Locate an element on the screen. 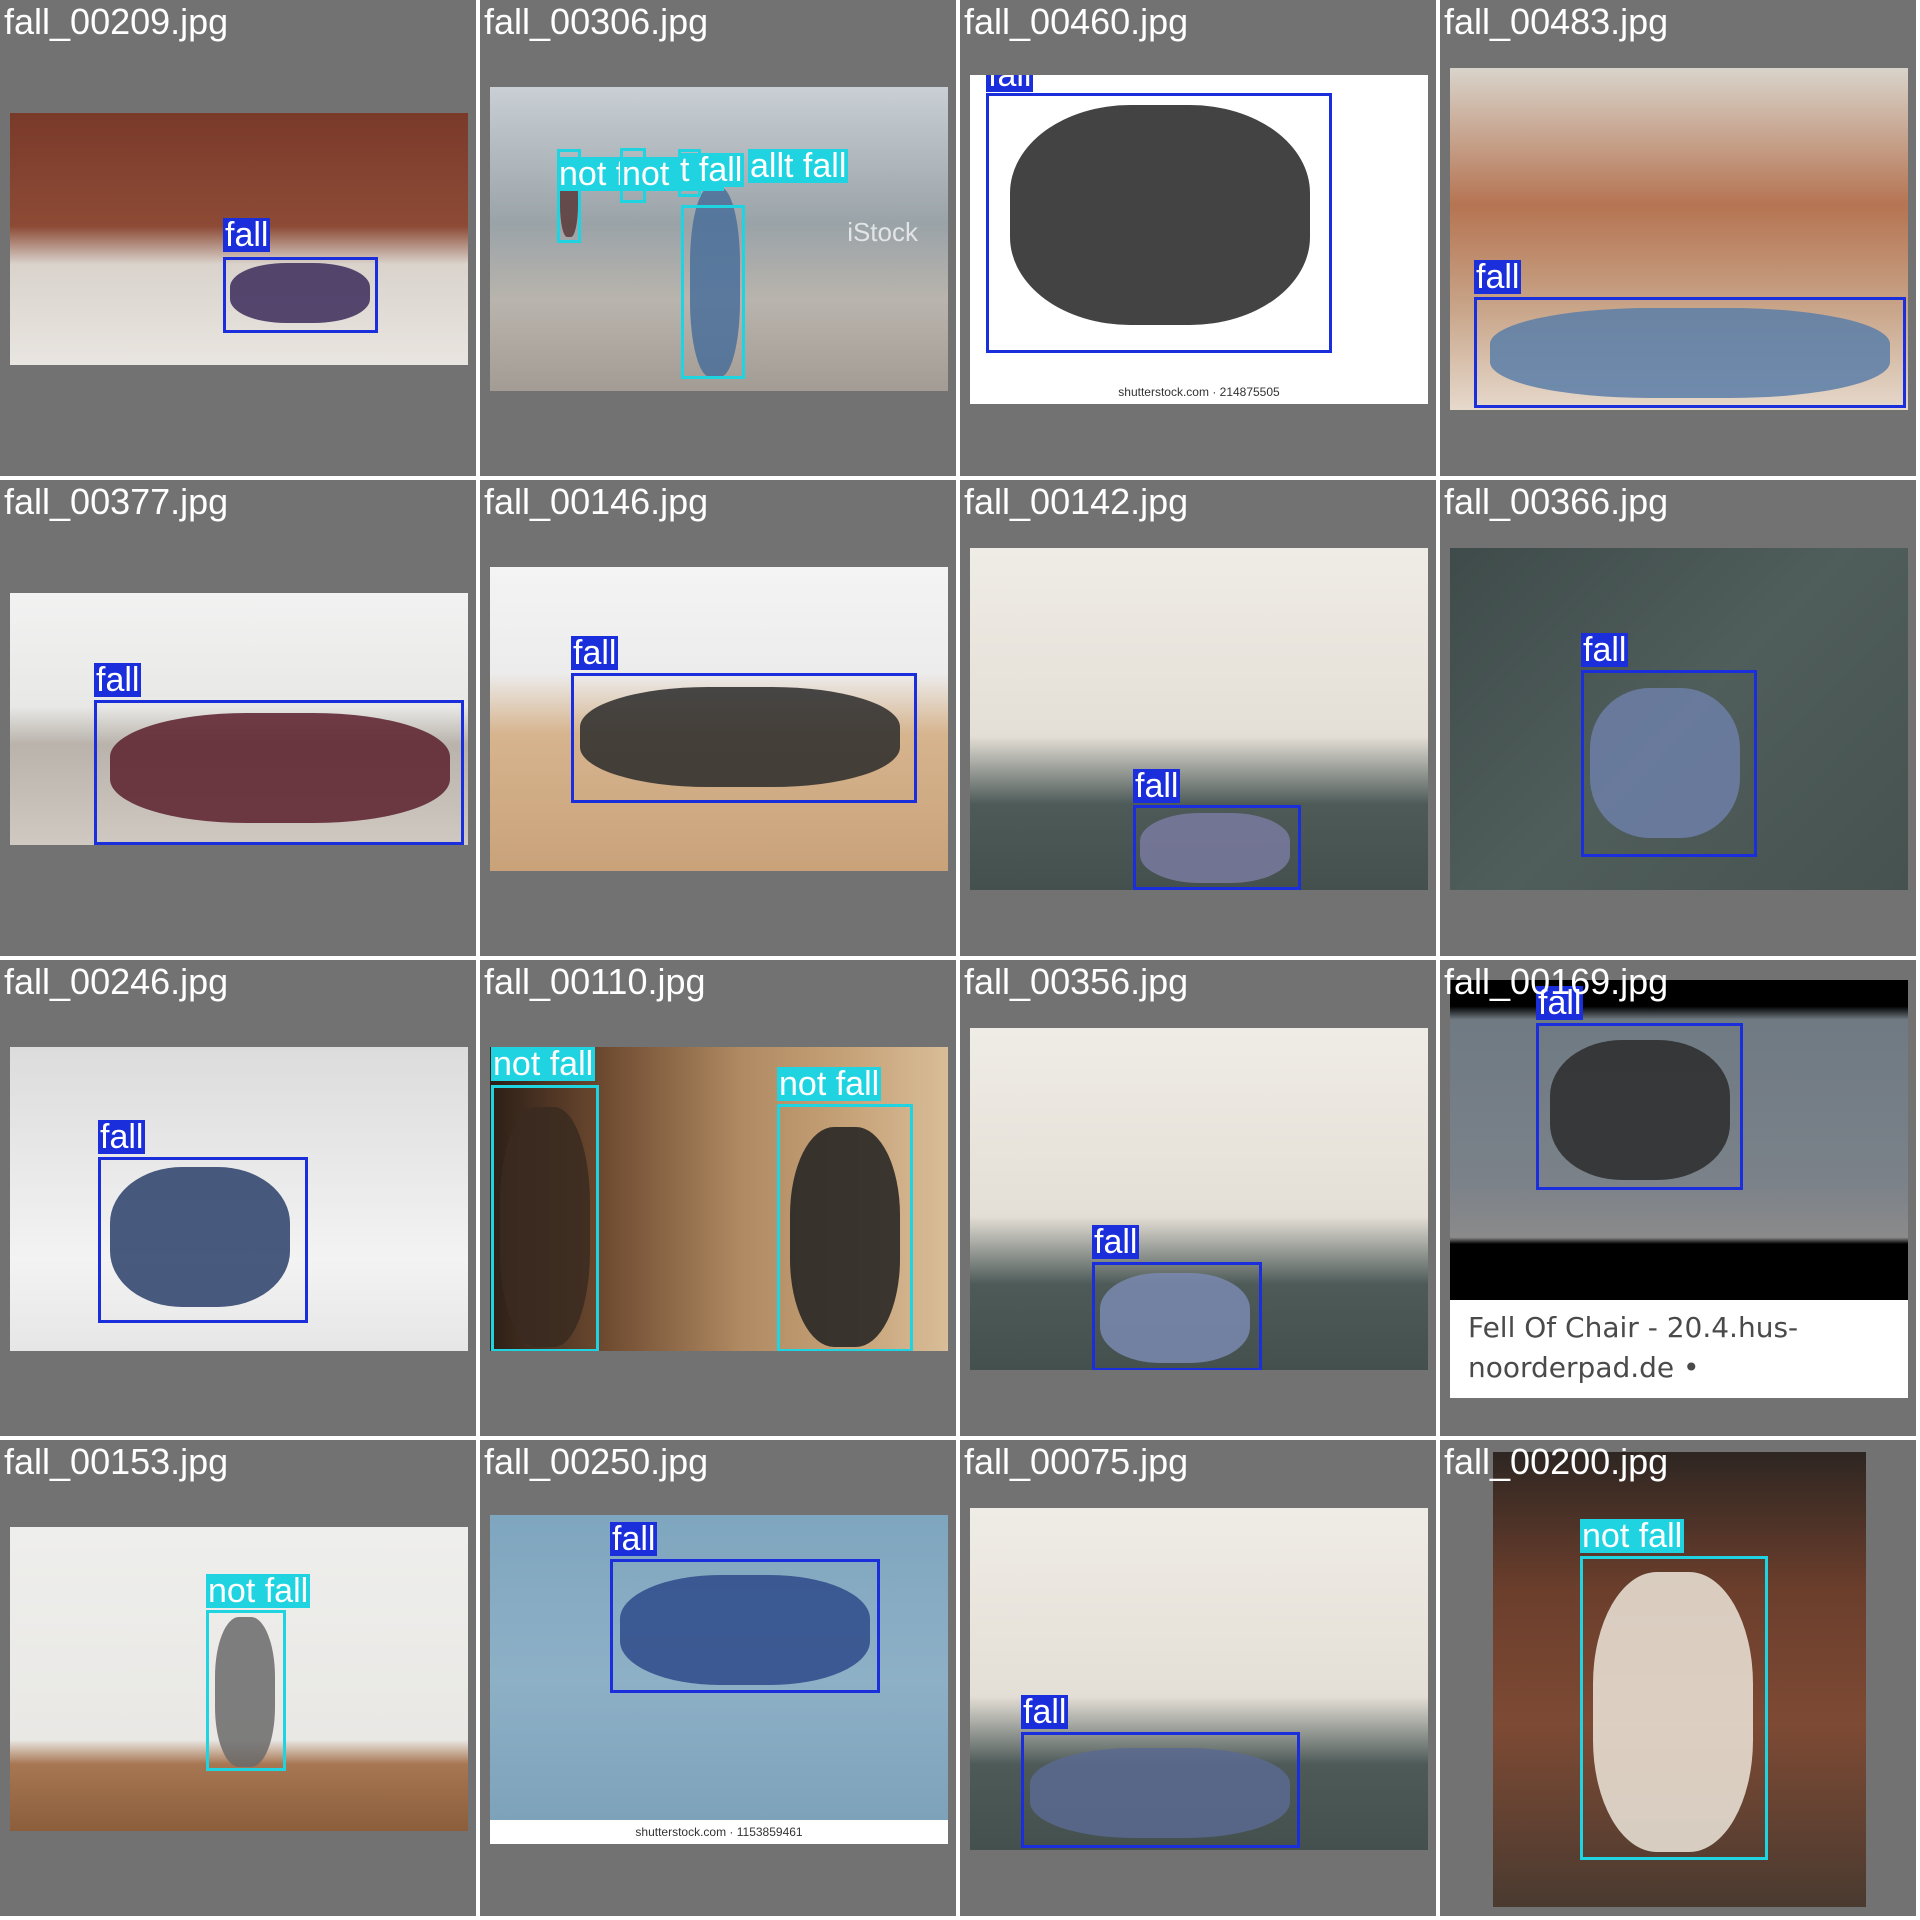  image-tile: fall fall_00075.jpg is located at coordinates (1198, 1678).